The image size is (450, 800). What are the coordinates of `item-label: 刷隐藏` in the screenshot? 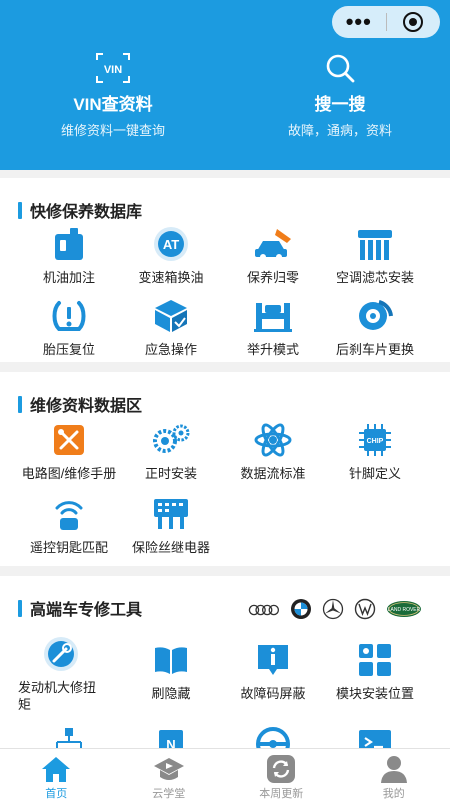 It's located at (171, 693).